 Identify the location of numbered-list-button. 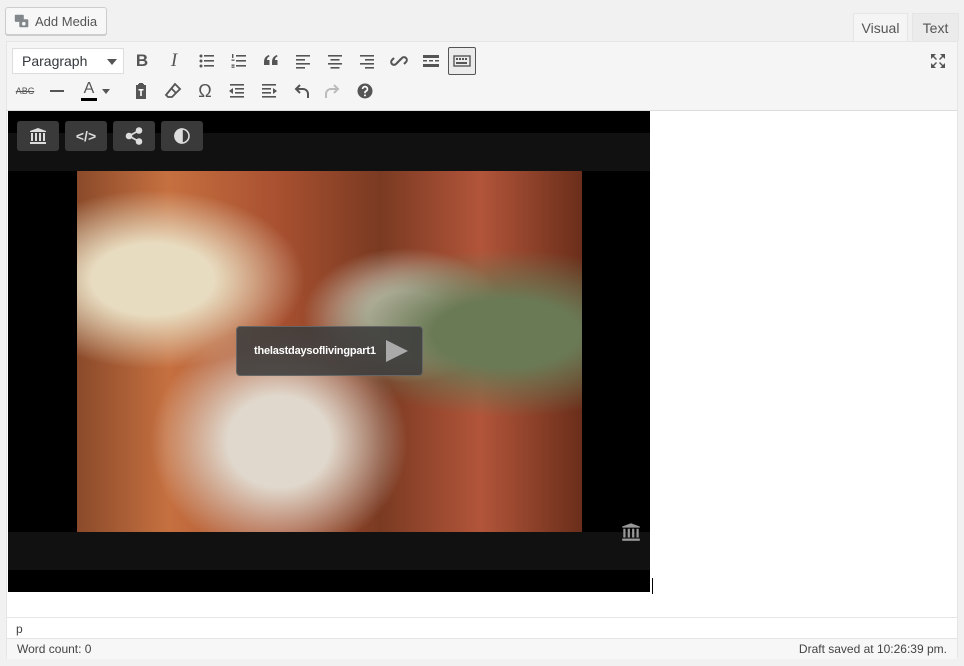
(239, 61).